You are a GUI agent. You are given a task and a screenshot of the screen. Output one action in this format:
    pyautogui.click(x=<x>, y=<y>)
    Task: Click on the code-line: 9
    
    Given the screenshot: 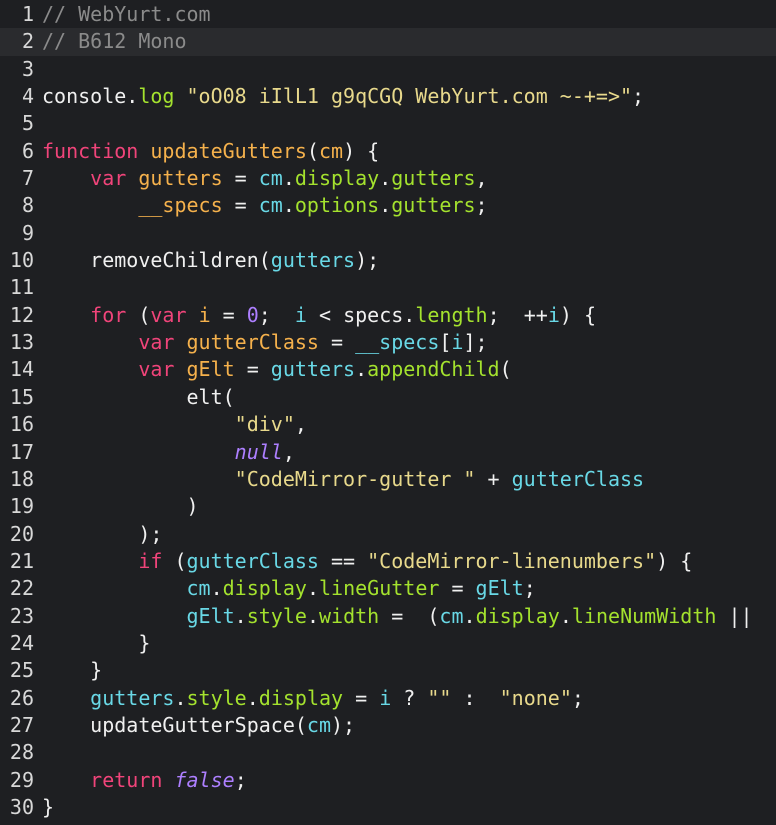 What is the action you would take?
    pyautogui.click(x=388, y=233)
    